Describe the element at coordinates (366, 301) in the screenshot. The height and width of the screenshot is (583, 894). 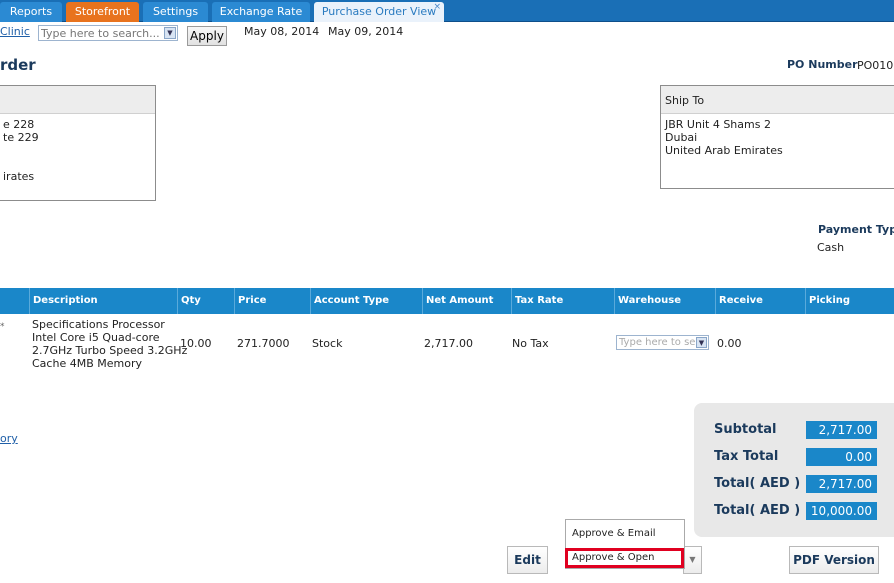
I see `col-account-type: Account Type` at that location.